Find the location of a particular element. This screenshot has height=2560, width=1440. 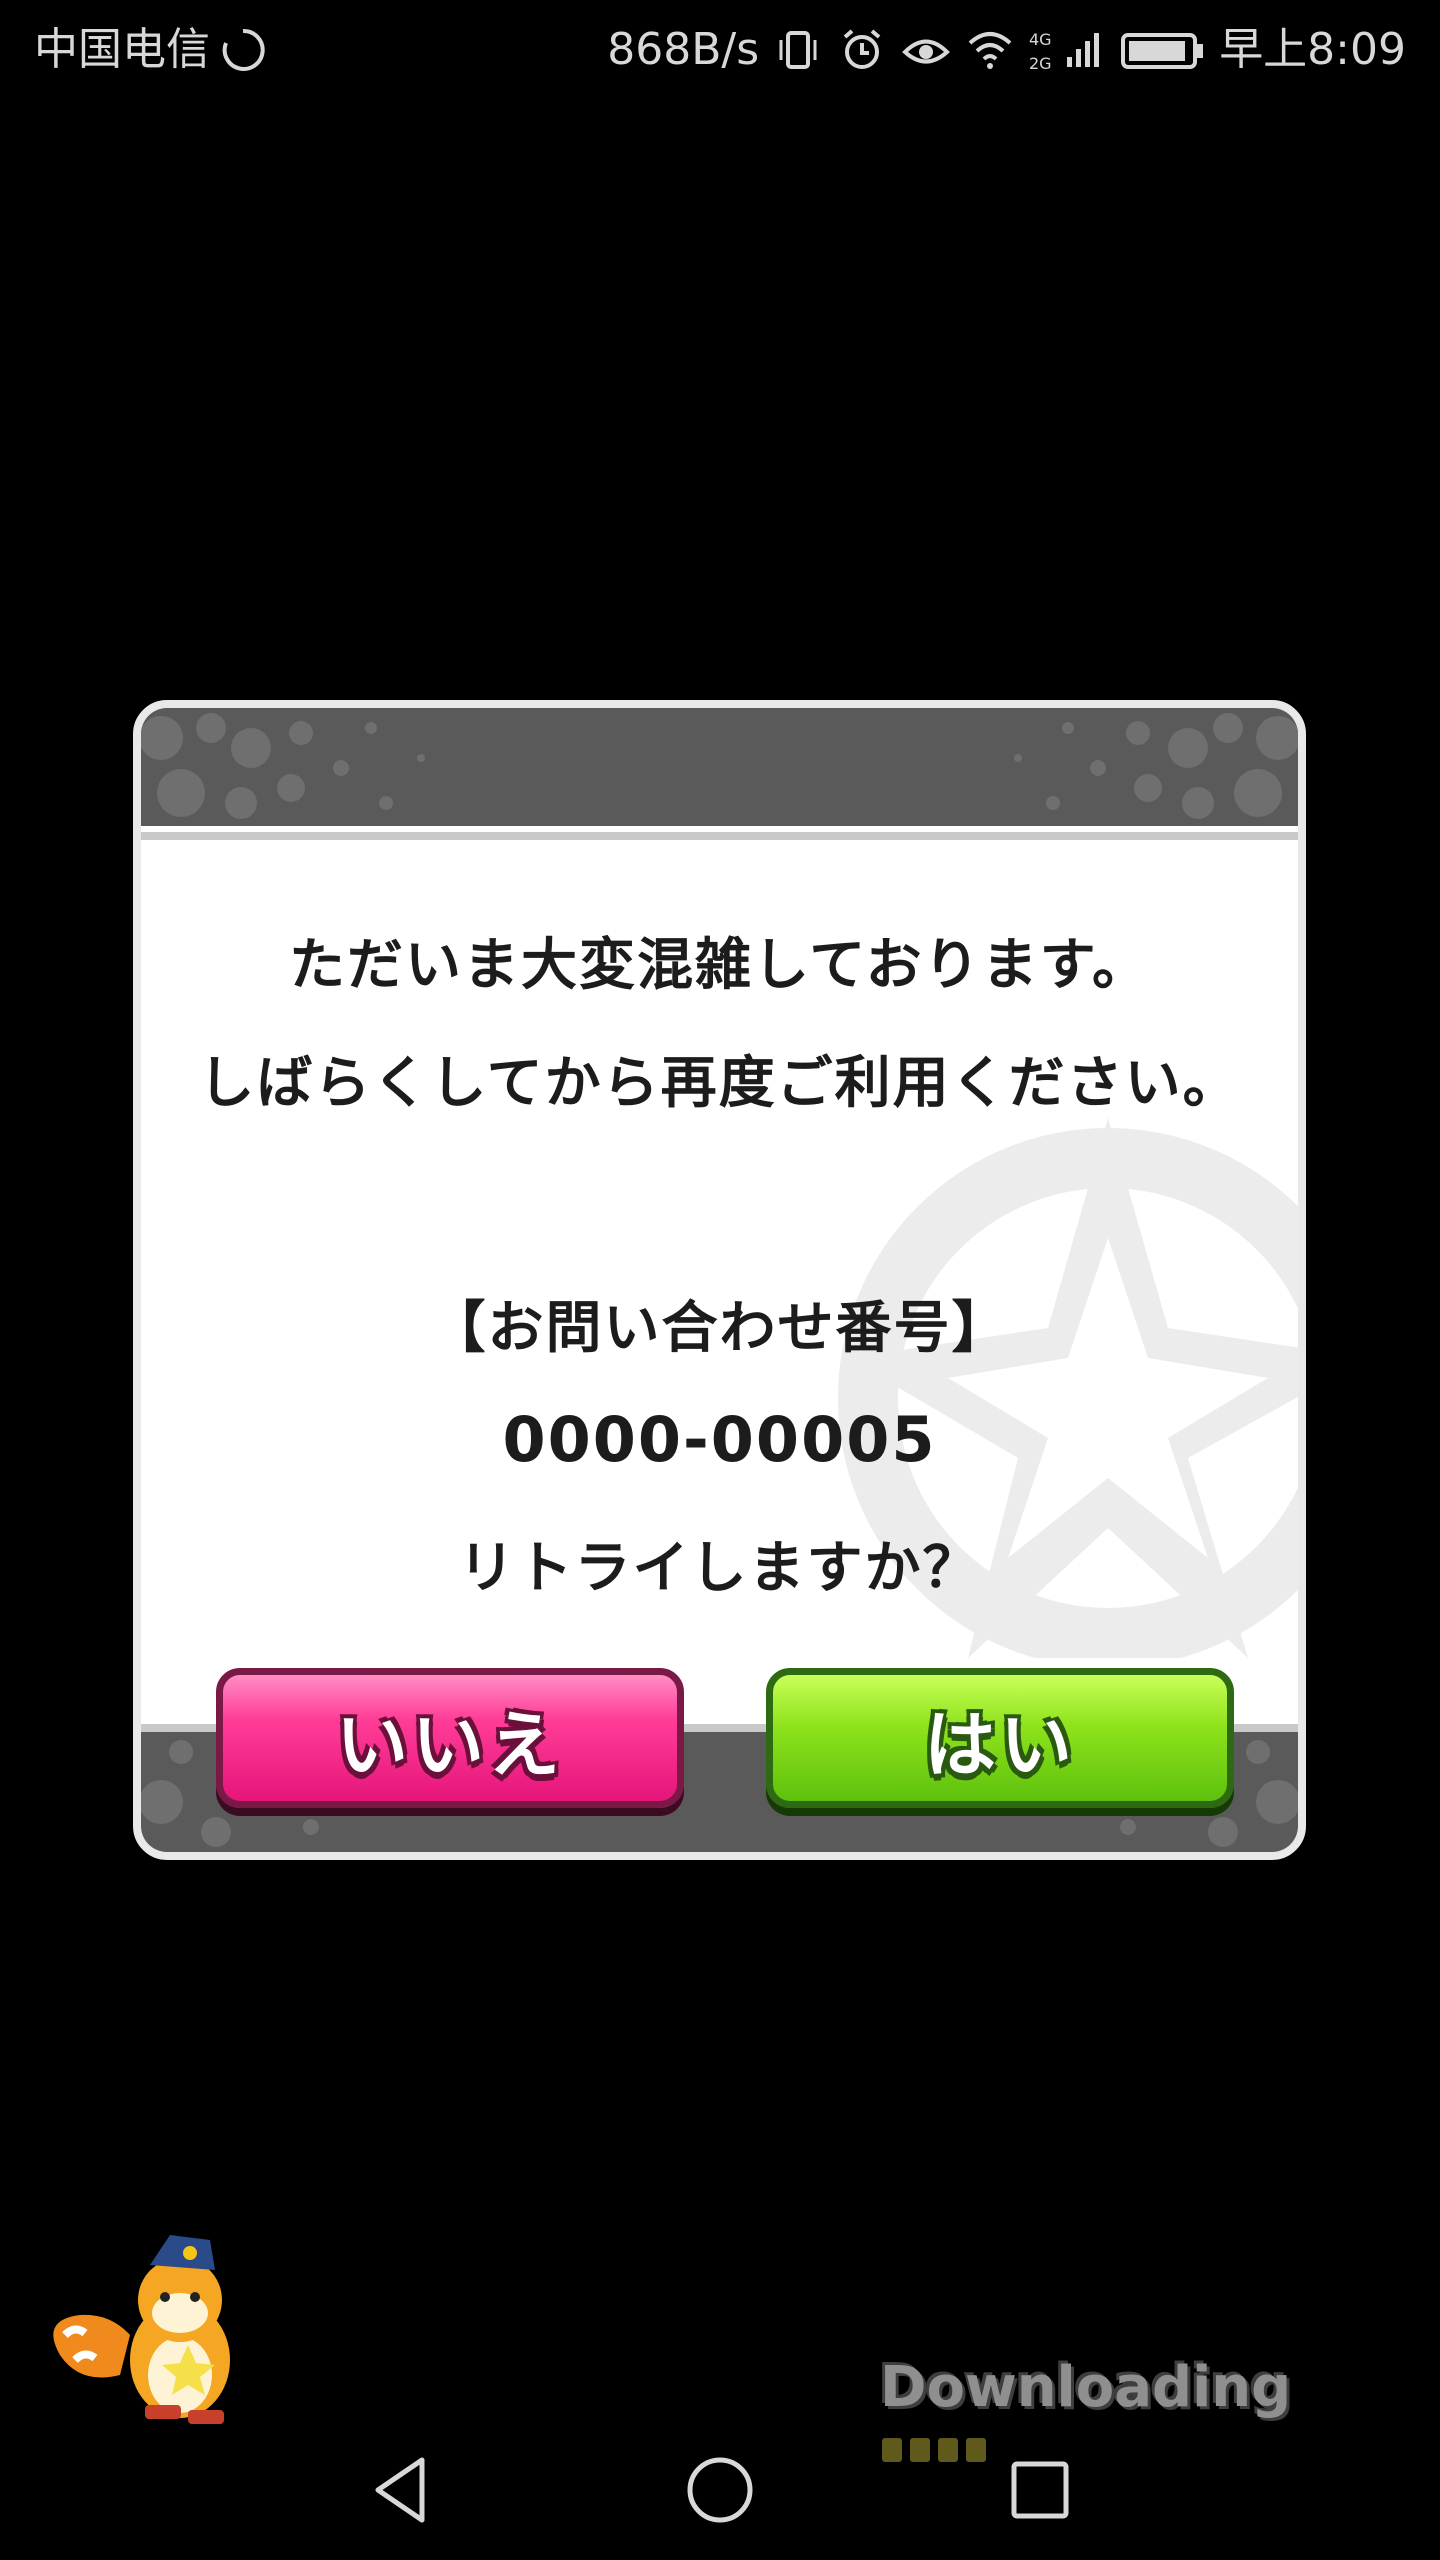

svg-text: 4G is located at coordinates (1040, 39).